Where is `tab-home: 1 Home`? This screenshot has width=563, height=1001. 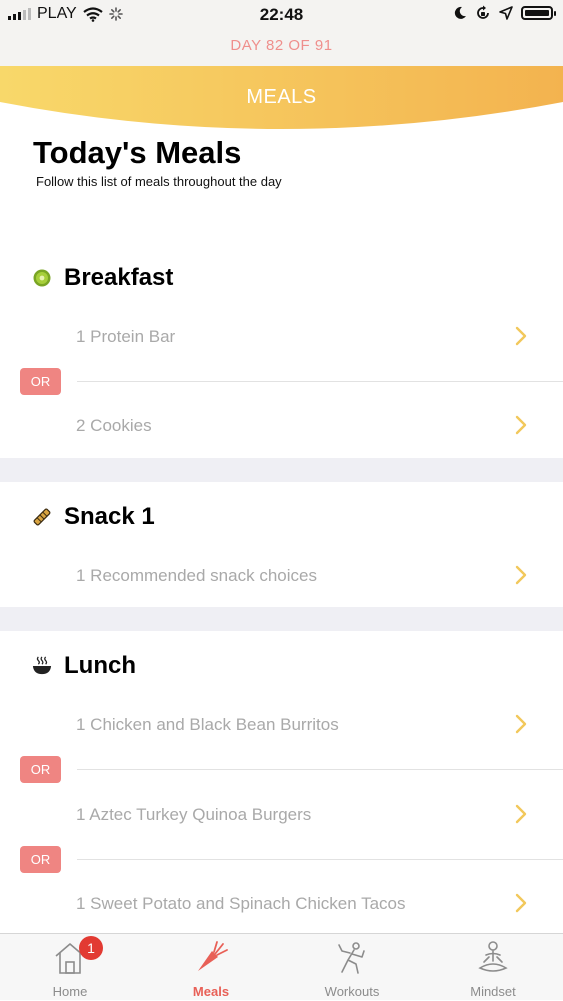 tab-home: 1 Home is located at coordinates (70, 967).